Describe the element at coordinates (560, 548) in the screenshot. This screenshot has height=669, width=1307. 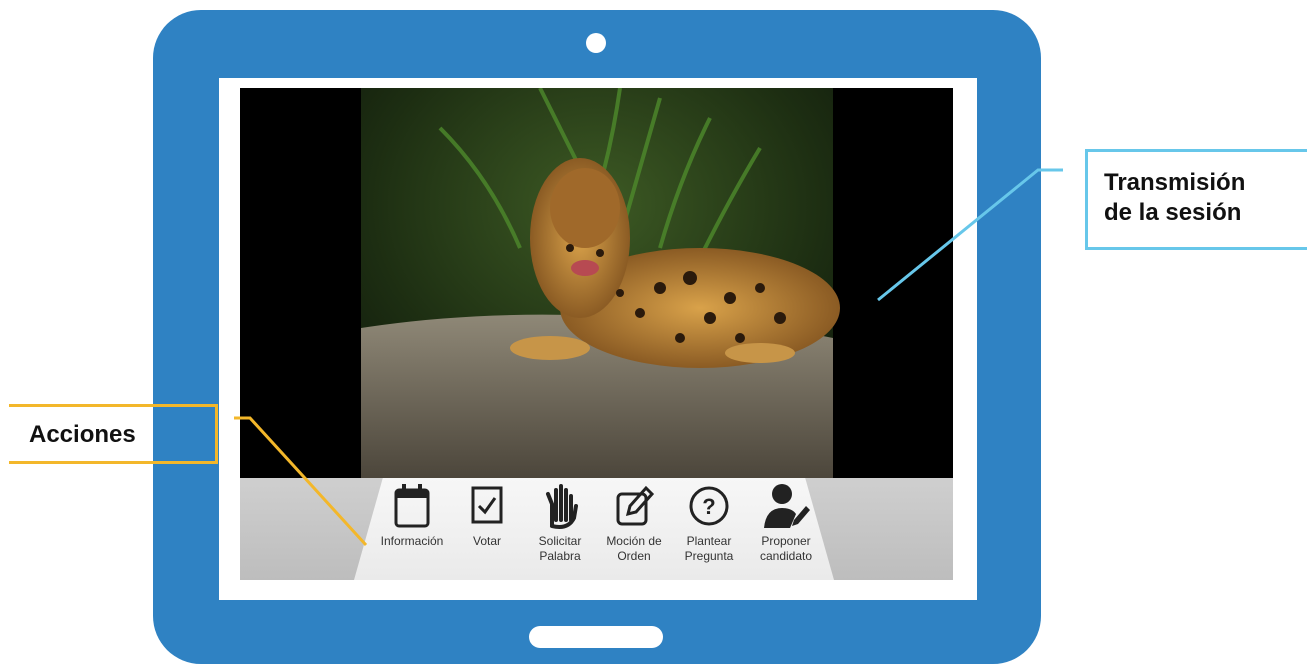
I see `action-label: Solicitar Palabra` at that location.